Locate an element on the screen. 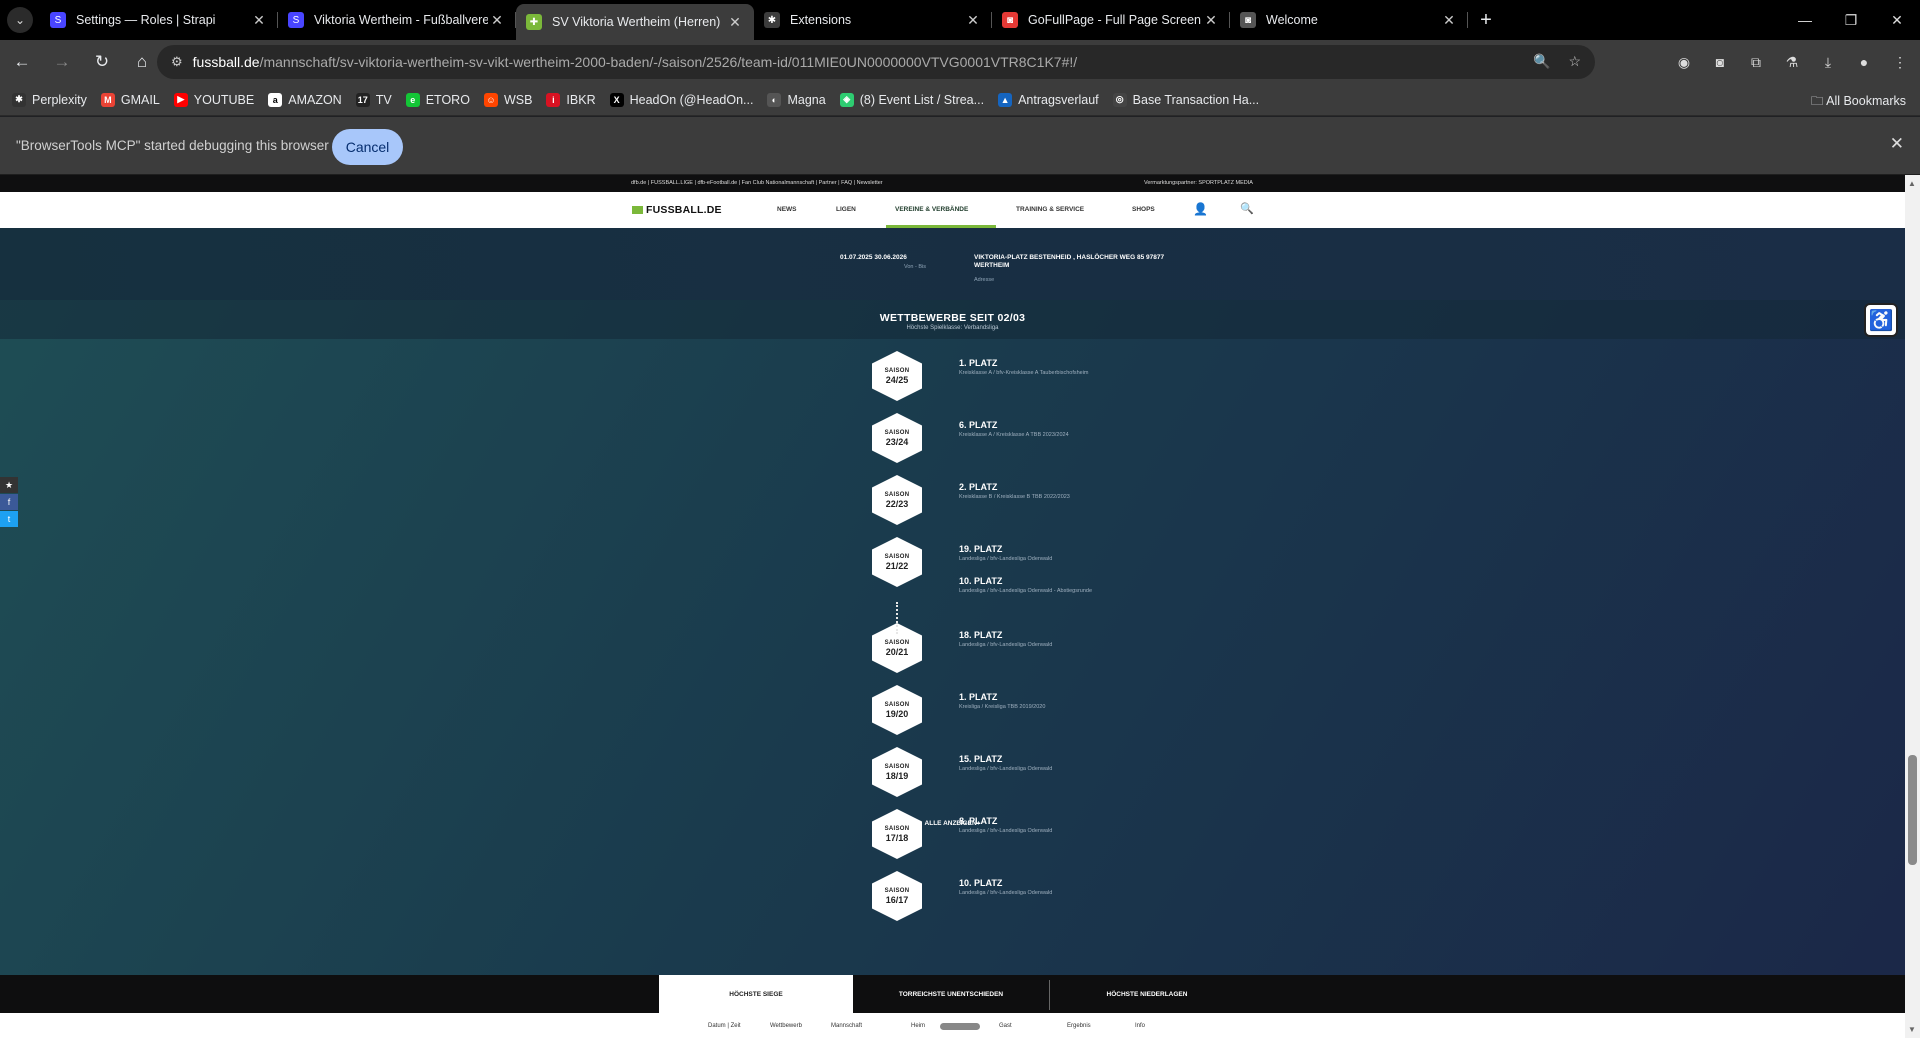 This screenshot has width=1920, height=1038. browser-tab: S Settings — Roles | Strapi ✕ is located at coordinates (159, 20).